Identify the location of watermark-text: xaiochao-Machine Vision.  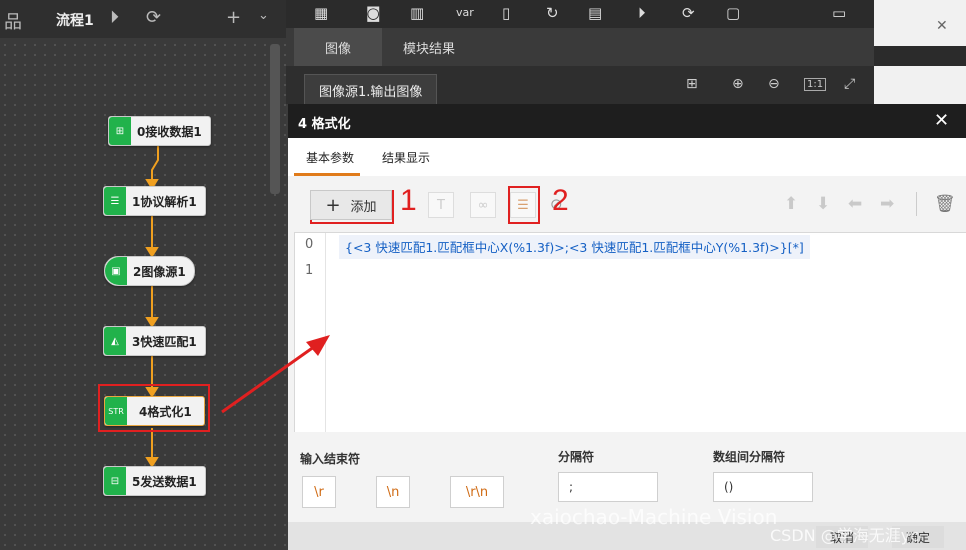
(654, 517).